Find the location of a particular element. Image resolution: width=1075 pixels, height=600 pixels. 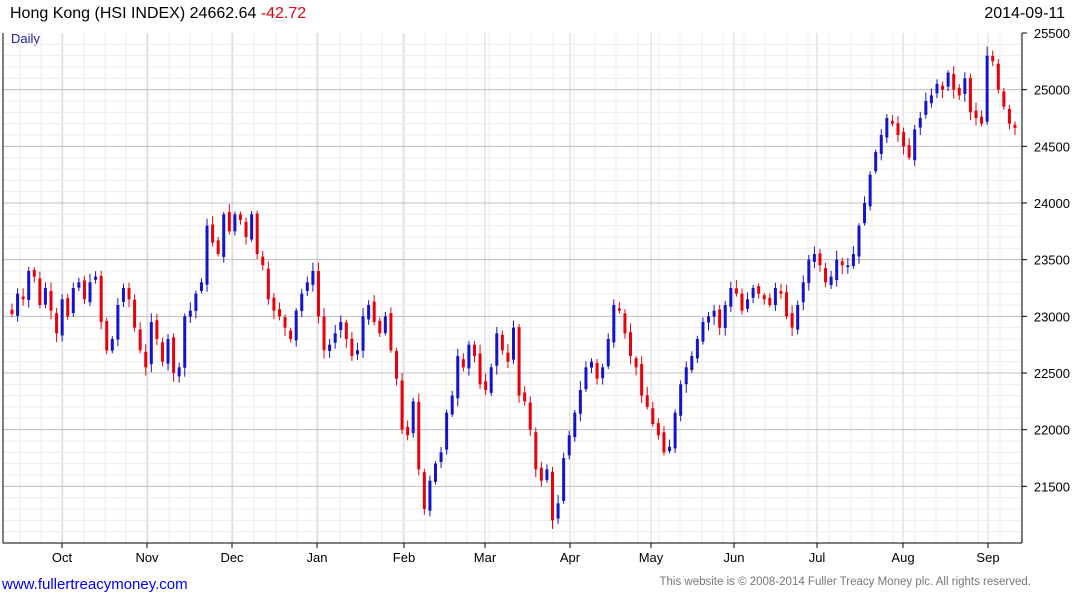

x-tick-label: Aug is located at coordinates (902, 557).